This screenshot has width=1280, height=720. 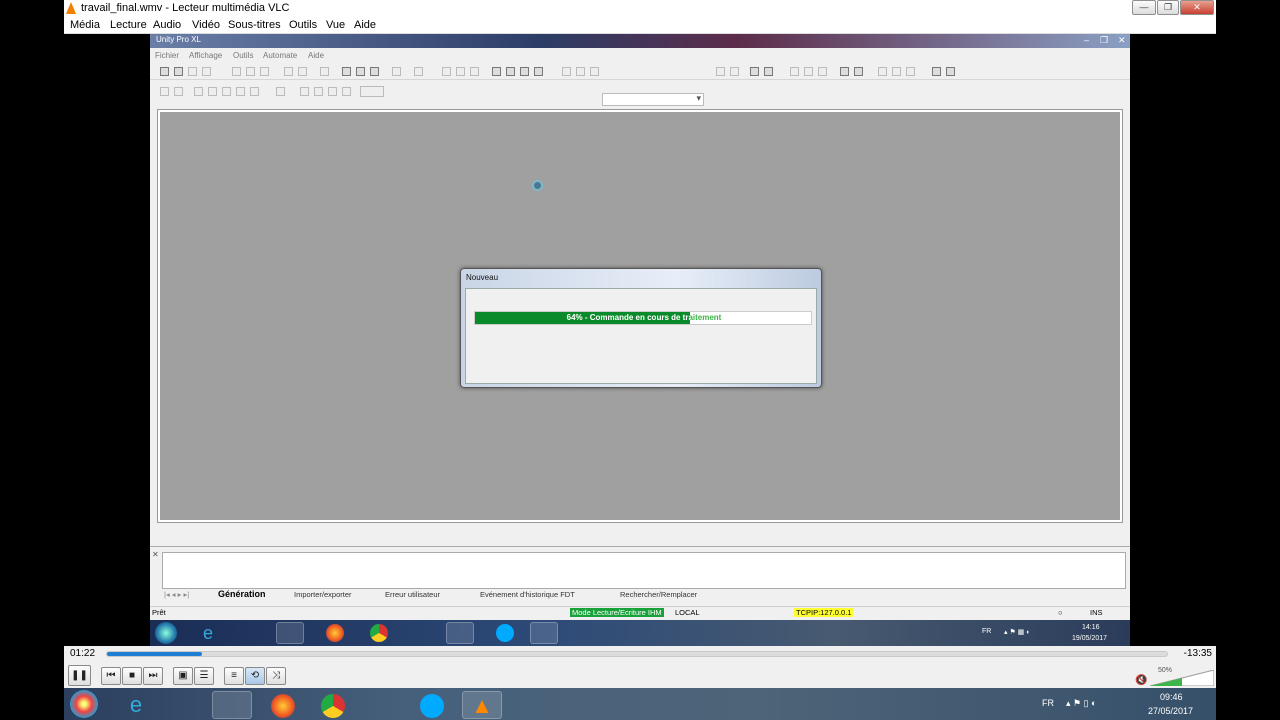 What do you see at coordinates (71, 8) in the screenshot?
I see `vlc-cone-icon` at bounding box center [71, 8].